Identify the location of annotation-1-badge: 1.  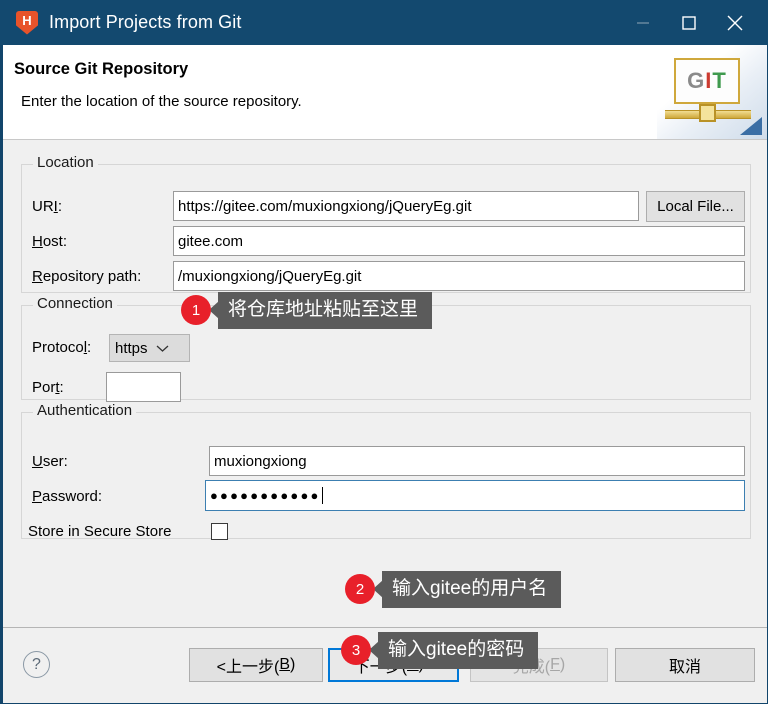
(196, 310).